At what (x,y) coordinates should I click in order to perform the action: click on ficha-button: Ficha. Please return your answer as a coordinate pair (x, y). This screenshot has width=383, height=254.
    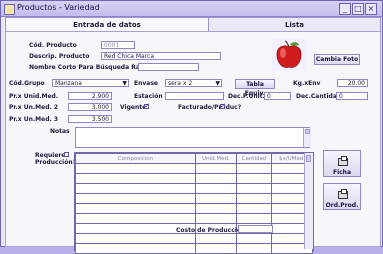
    Looking at the image, I should click on (342, 163).